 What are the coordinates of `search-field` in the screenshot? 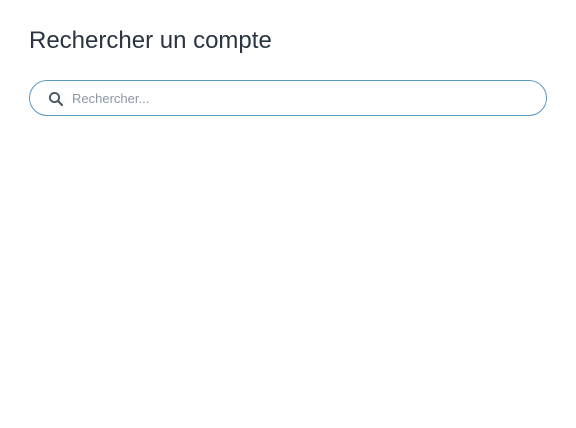 It's located at (288, 98).